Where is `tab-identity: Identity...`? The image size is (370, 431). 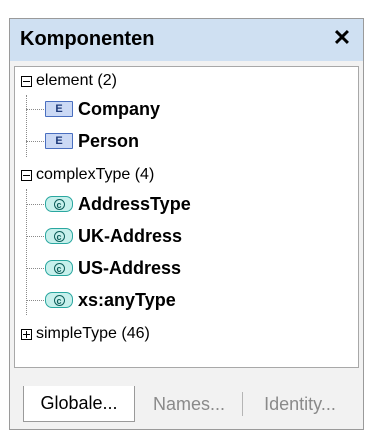
tab-identity: Identity... is located at coordinates (300, 404).